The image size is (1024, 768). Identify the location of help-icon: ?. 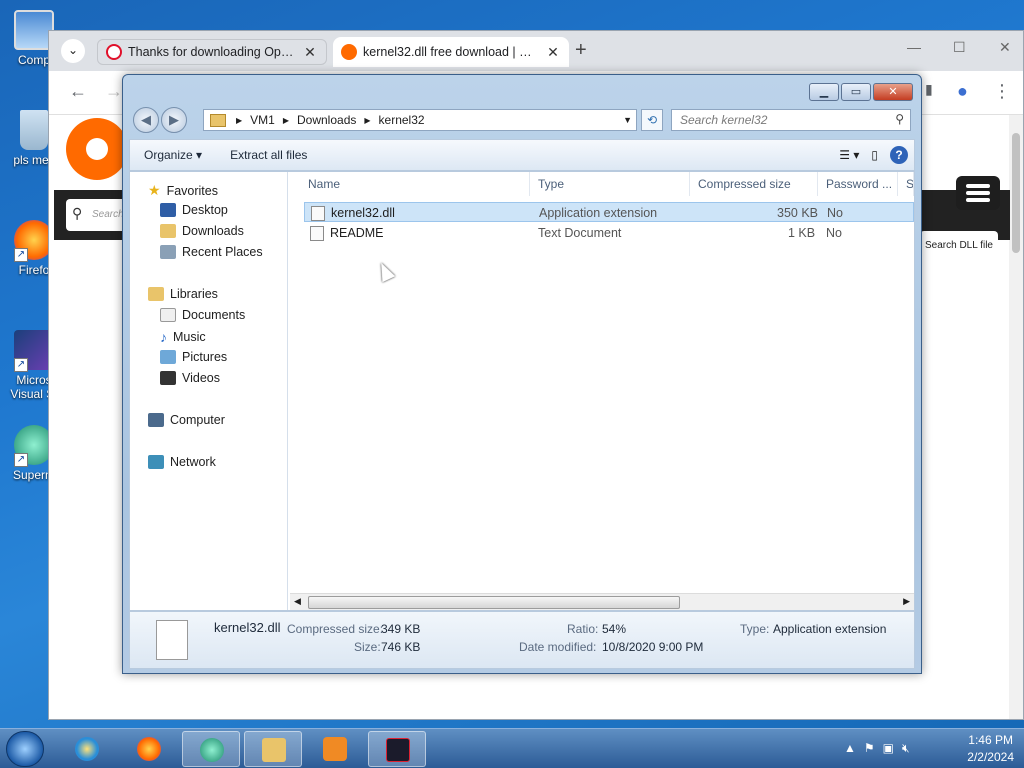
(899, 155).